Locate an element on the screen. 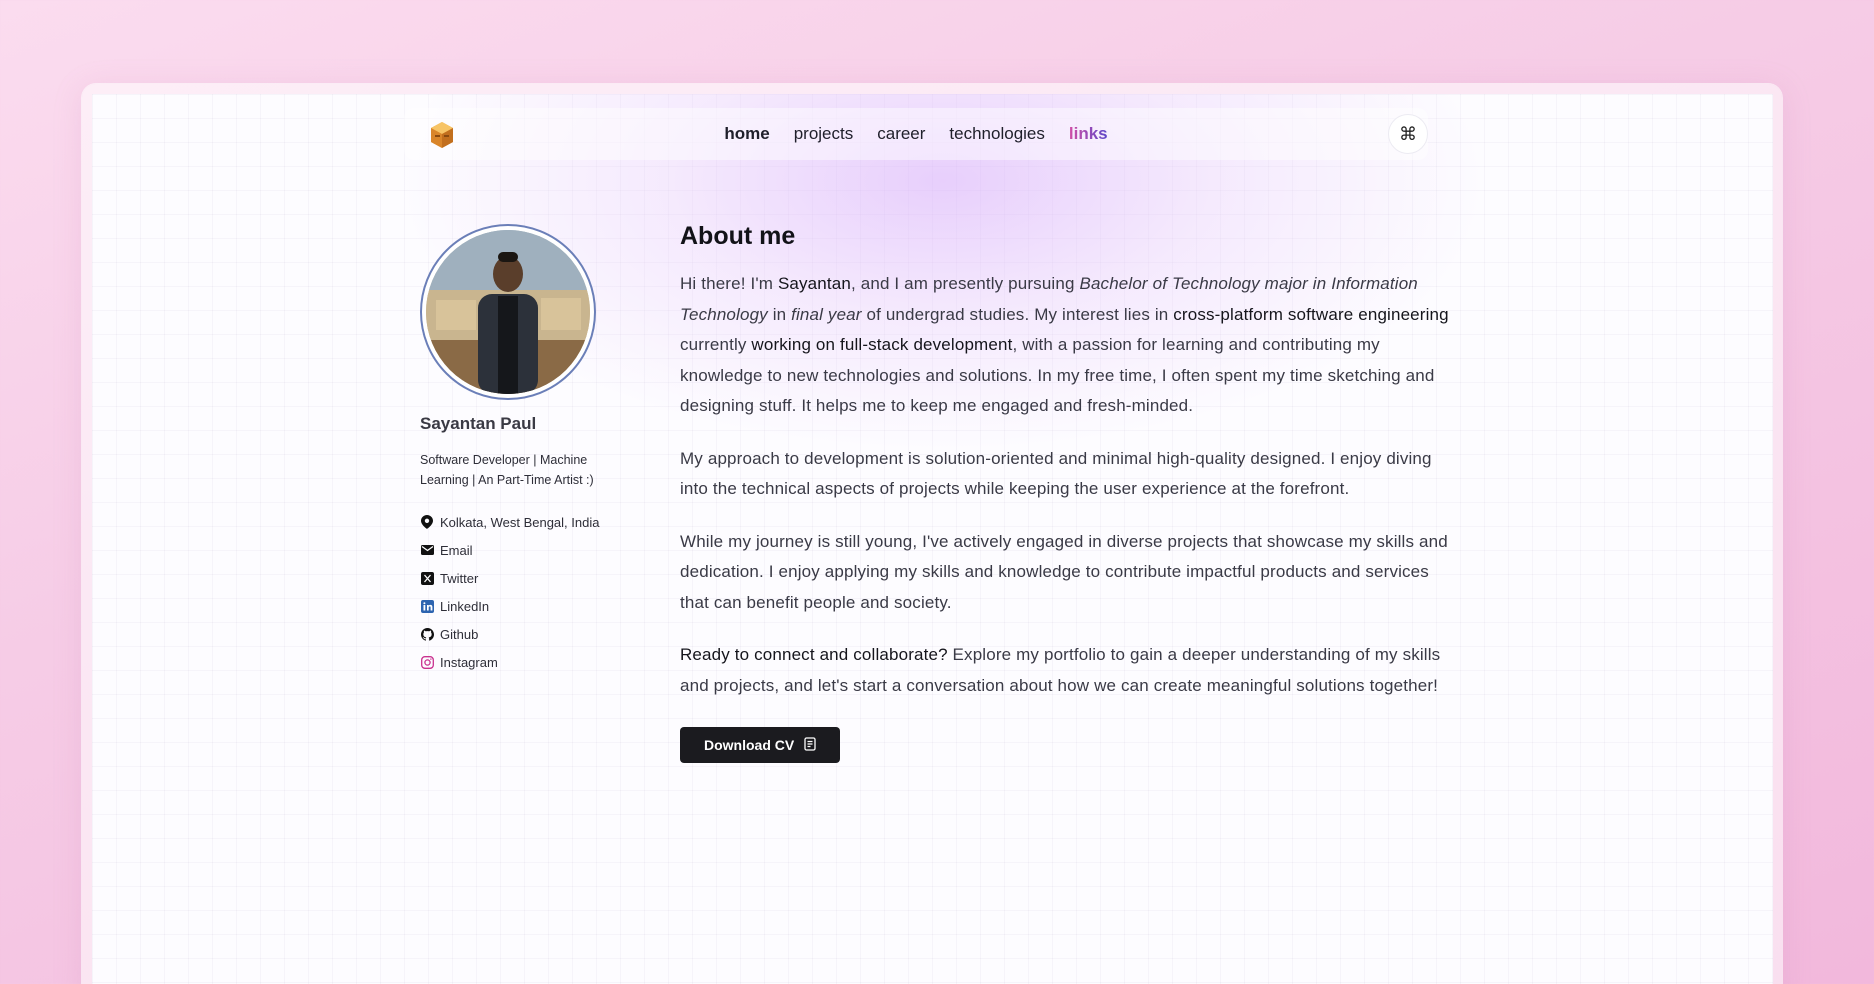 Image resolution: width=1874 pixels, height=984 pixels. profile-name: Sayantan Paul is located at coordinates (478, 423).